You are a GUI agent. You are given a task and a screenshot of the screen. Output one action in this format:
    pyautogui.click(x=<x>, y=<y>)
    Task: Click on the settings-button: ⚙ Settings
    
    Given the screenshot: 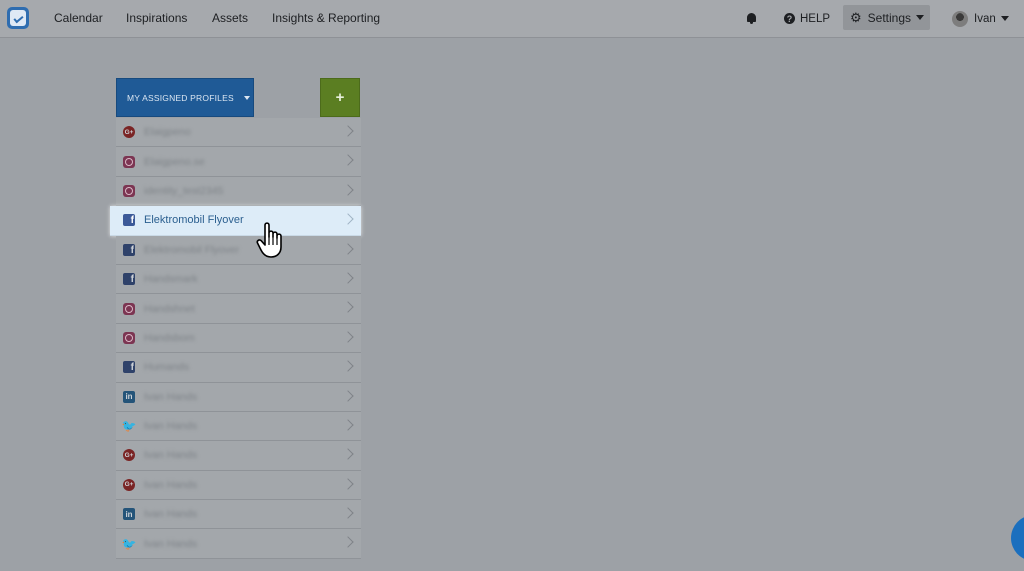 What is the action you would take?
    pyautogui.click(x=886, y=17)
    